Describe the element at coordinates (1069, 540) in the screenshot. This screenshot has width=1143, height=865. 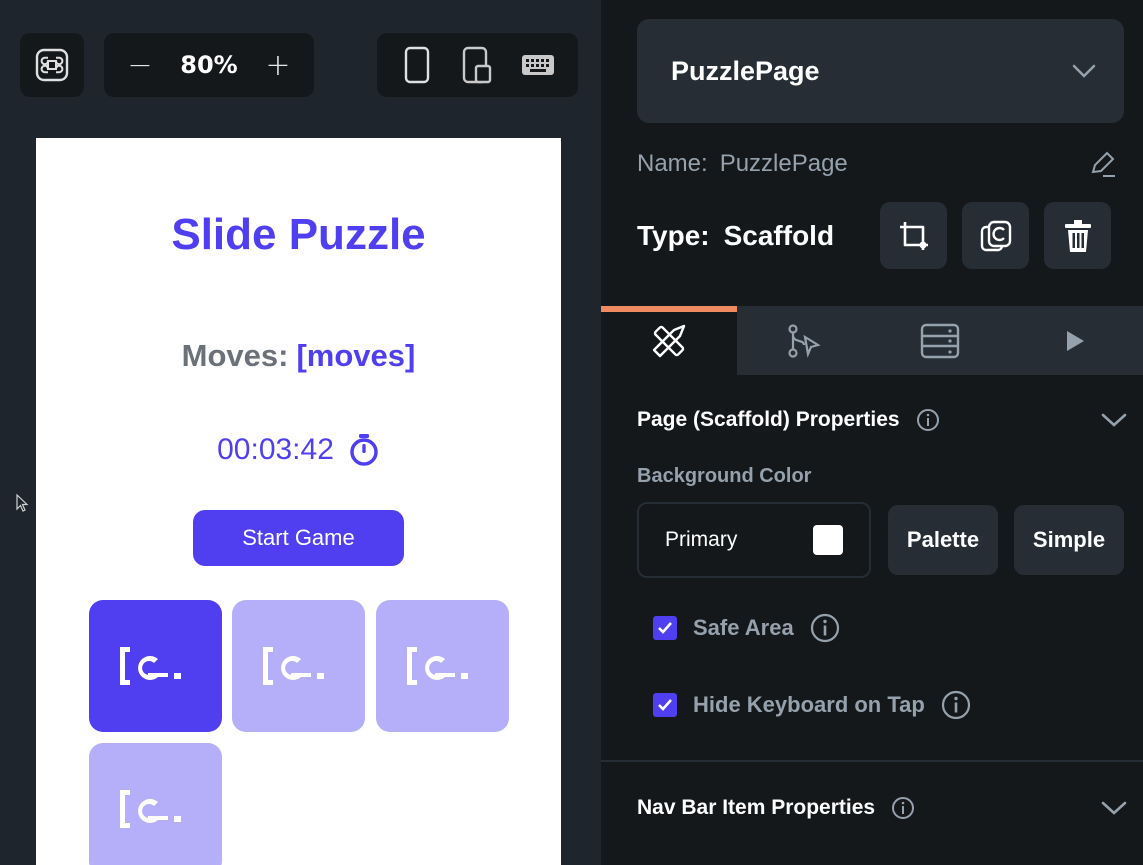
I see `simple-button: Simple` at that location.